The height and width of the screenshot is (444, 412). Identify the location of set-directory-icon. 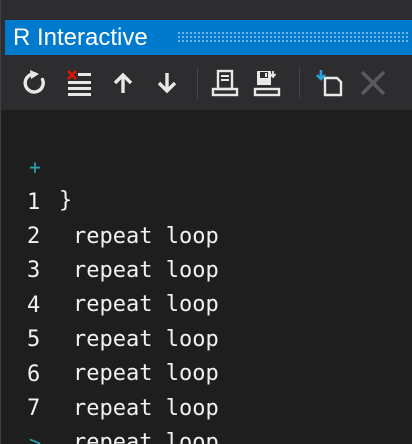
(329, 83).